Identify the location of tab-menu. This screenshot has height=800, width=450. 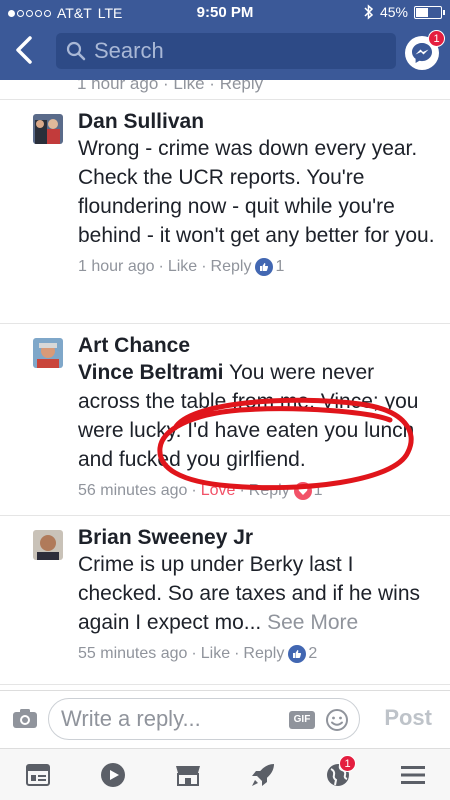
(412, 774).